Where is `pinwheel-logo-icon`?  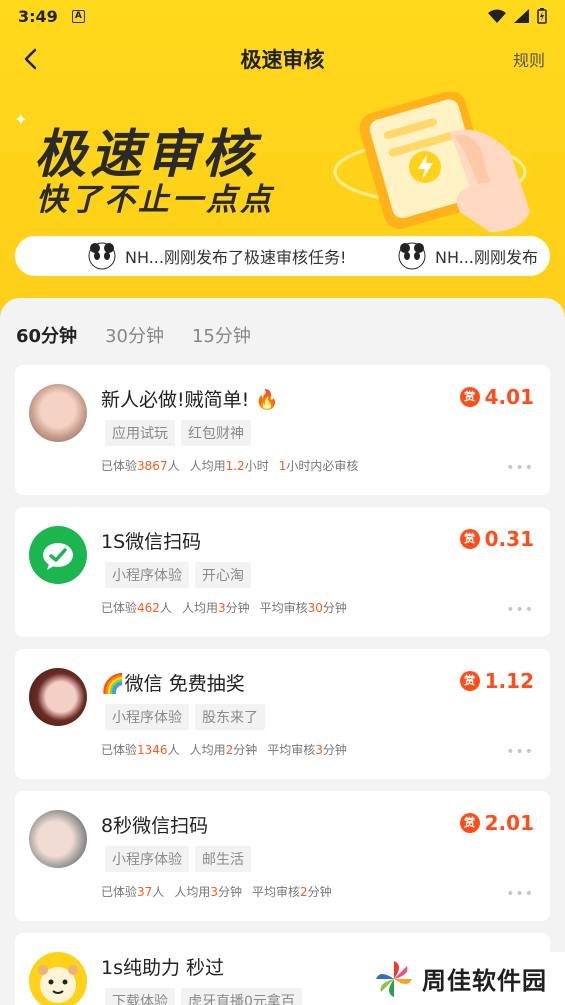 pinwheel-logo-icon is located at coordinates (394, 978).